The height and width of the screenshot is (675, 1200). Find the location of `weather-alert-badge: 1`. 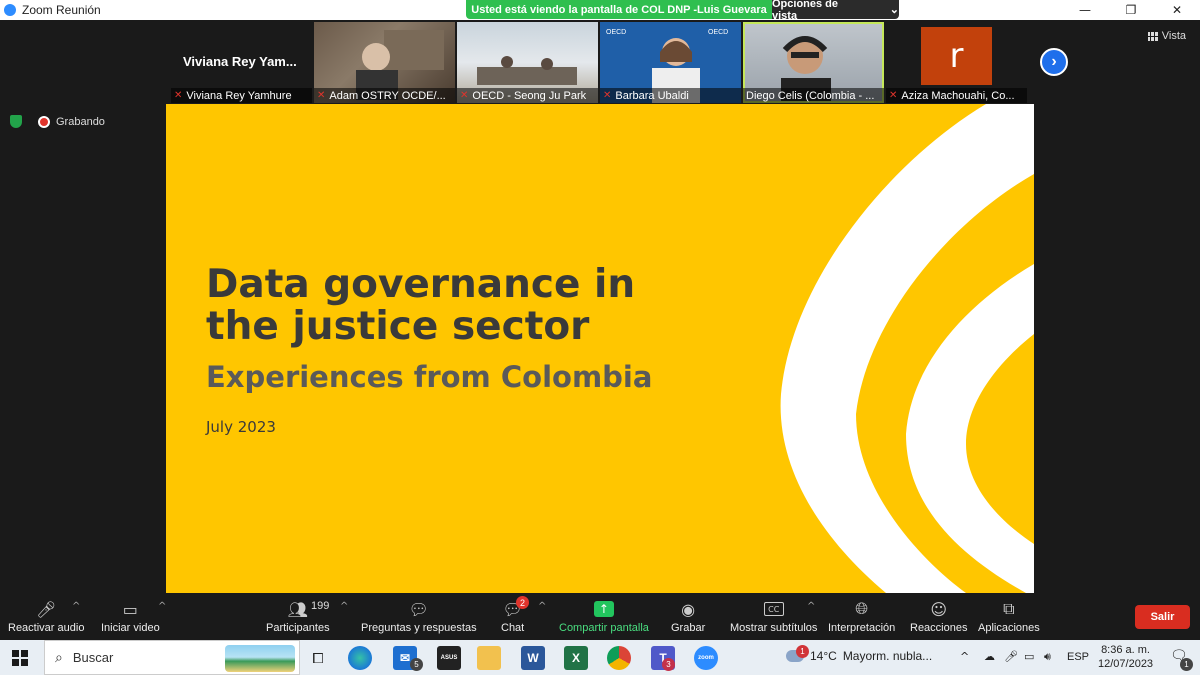

weather-alert-badge: 1 is located at coordinates (802, 651).